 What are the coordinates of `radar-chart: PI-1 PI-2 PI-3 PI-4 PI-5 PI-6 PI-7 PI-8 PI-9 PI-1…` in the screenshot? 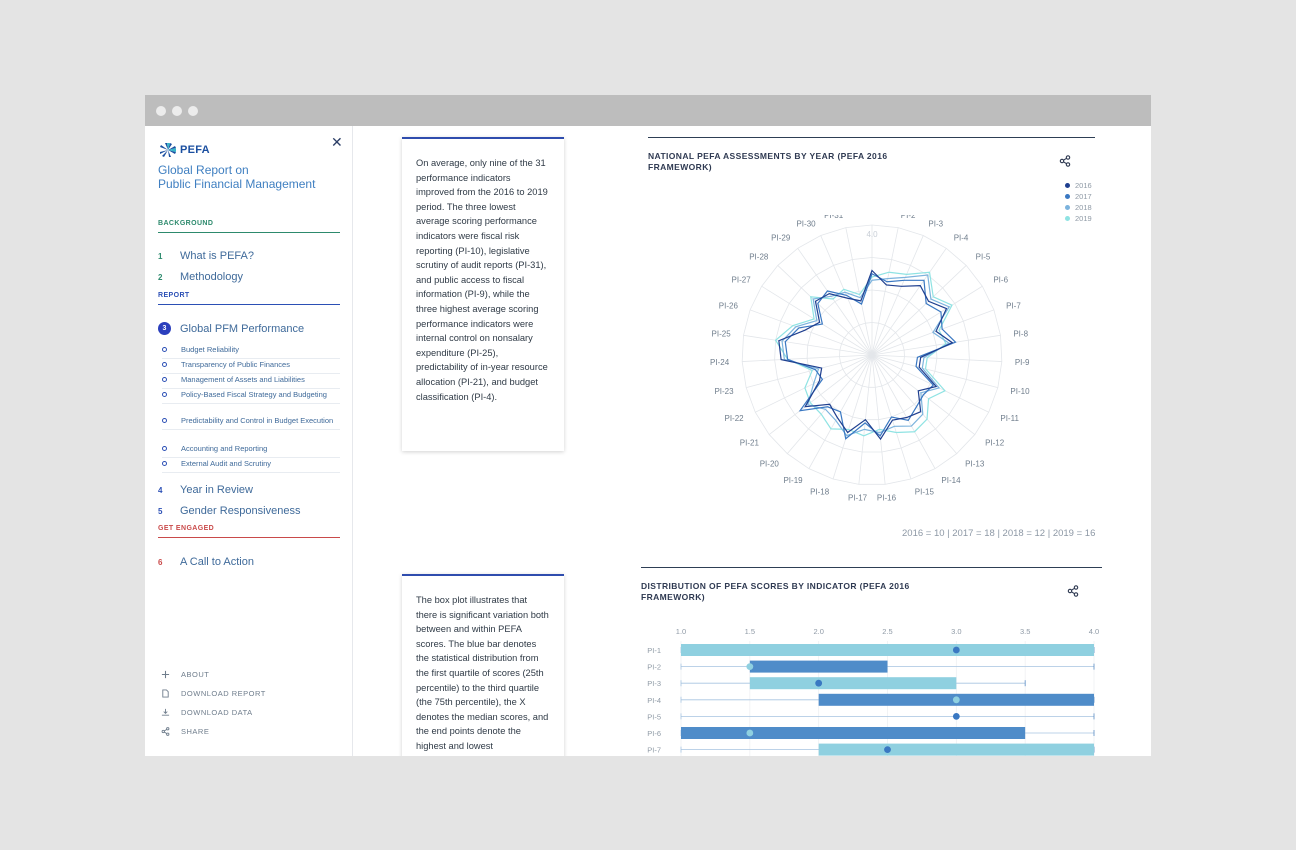 It's located at (870, 358).